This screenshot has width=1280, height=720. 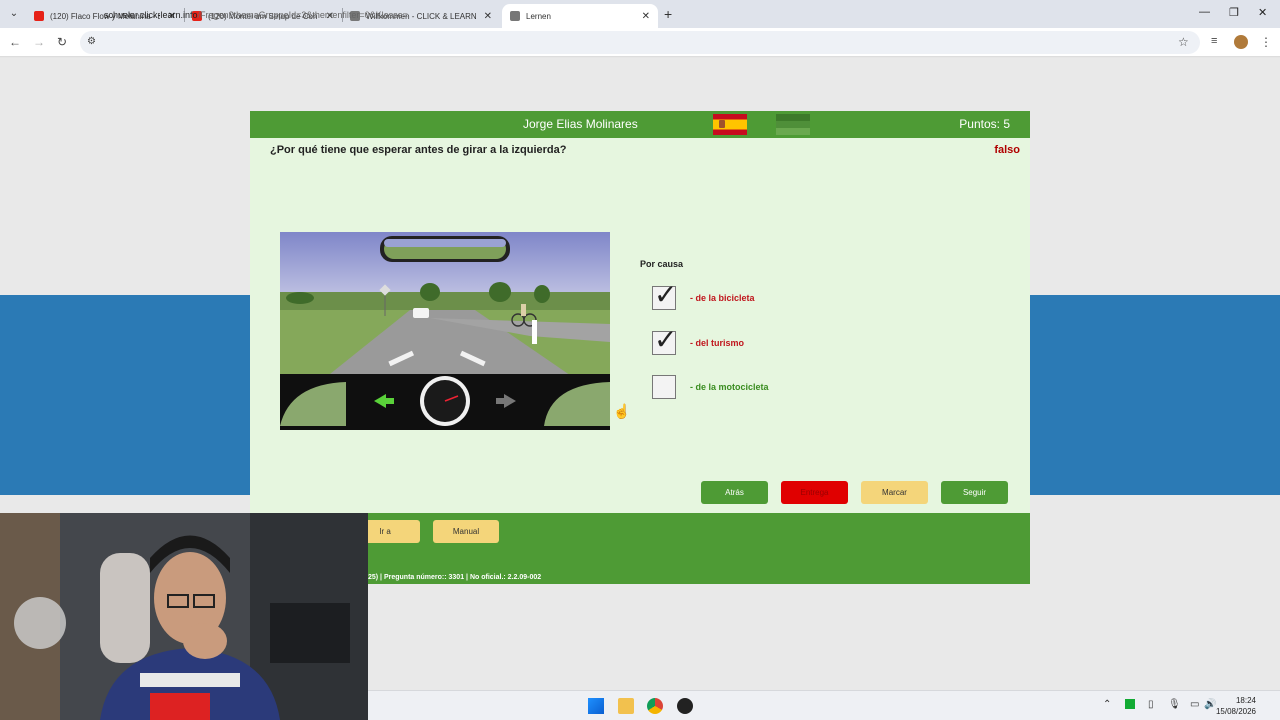 I want to click on bookmark-star-icon: ☆, so click(x=1183, y=42).